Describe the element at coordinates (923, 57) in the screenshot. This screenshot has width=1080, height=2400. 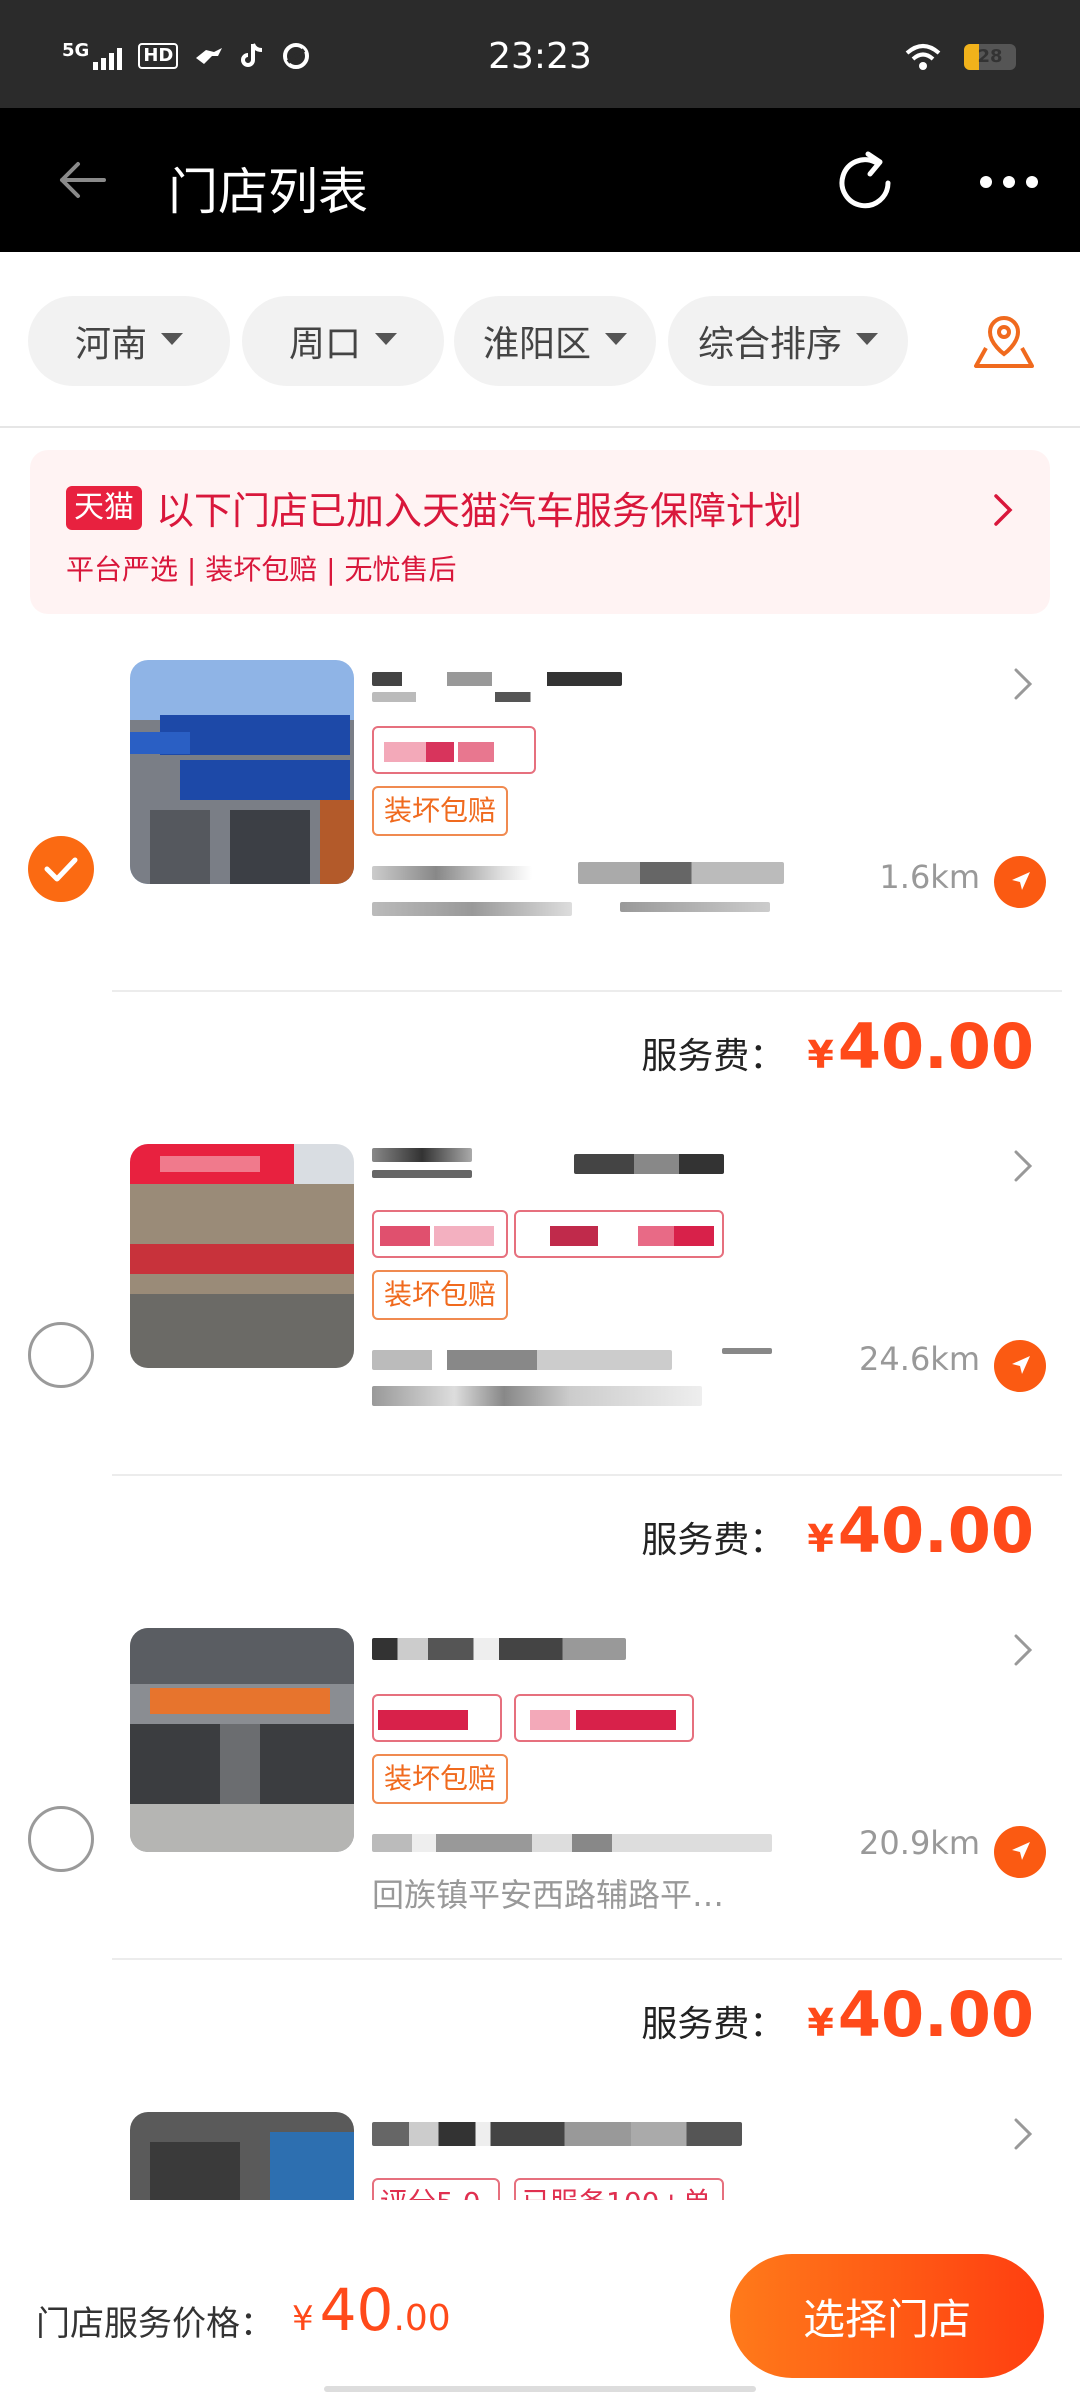
I see `wifi-icon` at that location.